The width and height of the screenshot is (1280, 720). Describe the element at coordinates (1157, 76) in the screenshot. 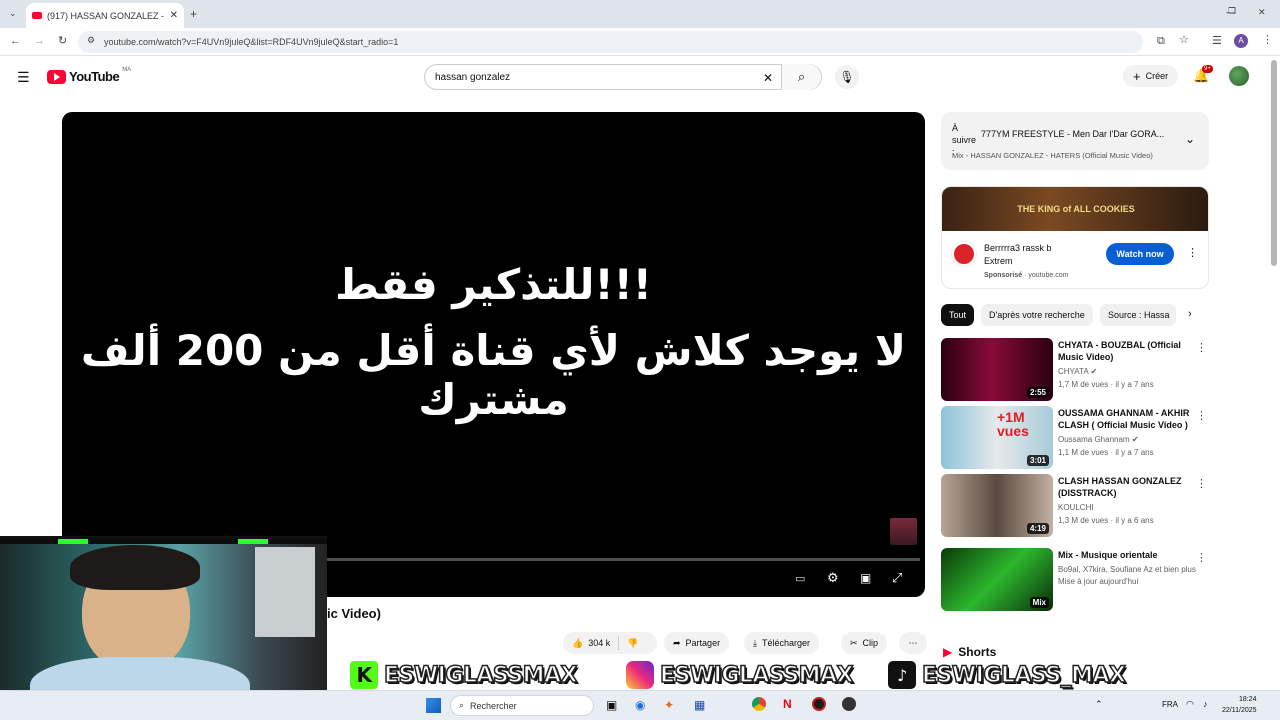

I see `create-label: Créer` at that location.